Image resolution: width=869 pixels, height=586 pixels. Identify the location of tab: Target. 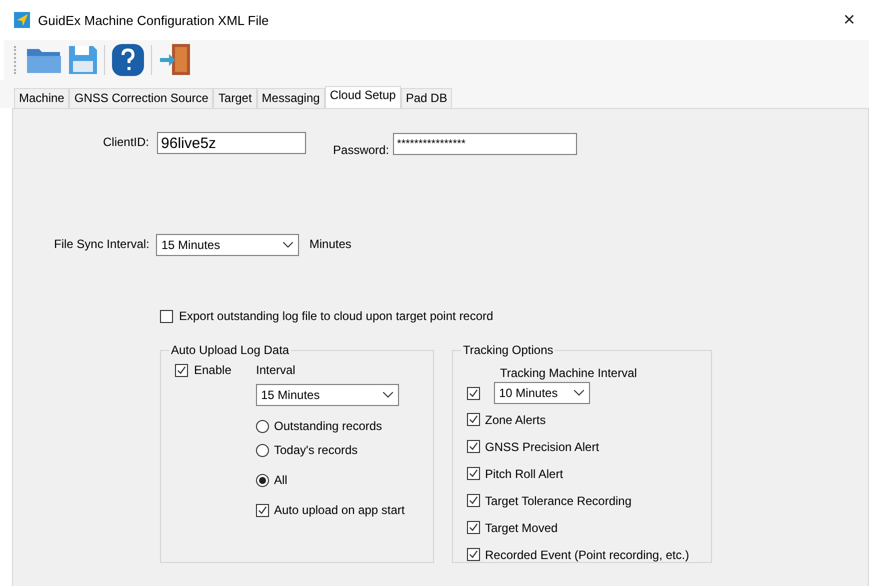
(235, 98).